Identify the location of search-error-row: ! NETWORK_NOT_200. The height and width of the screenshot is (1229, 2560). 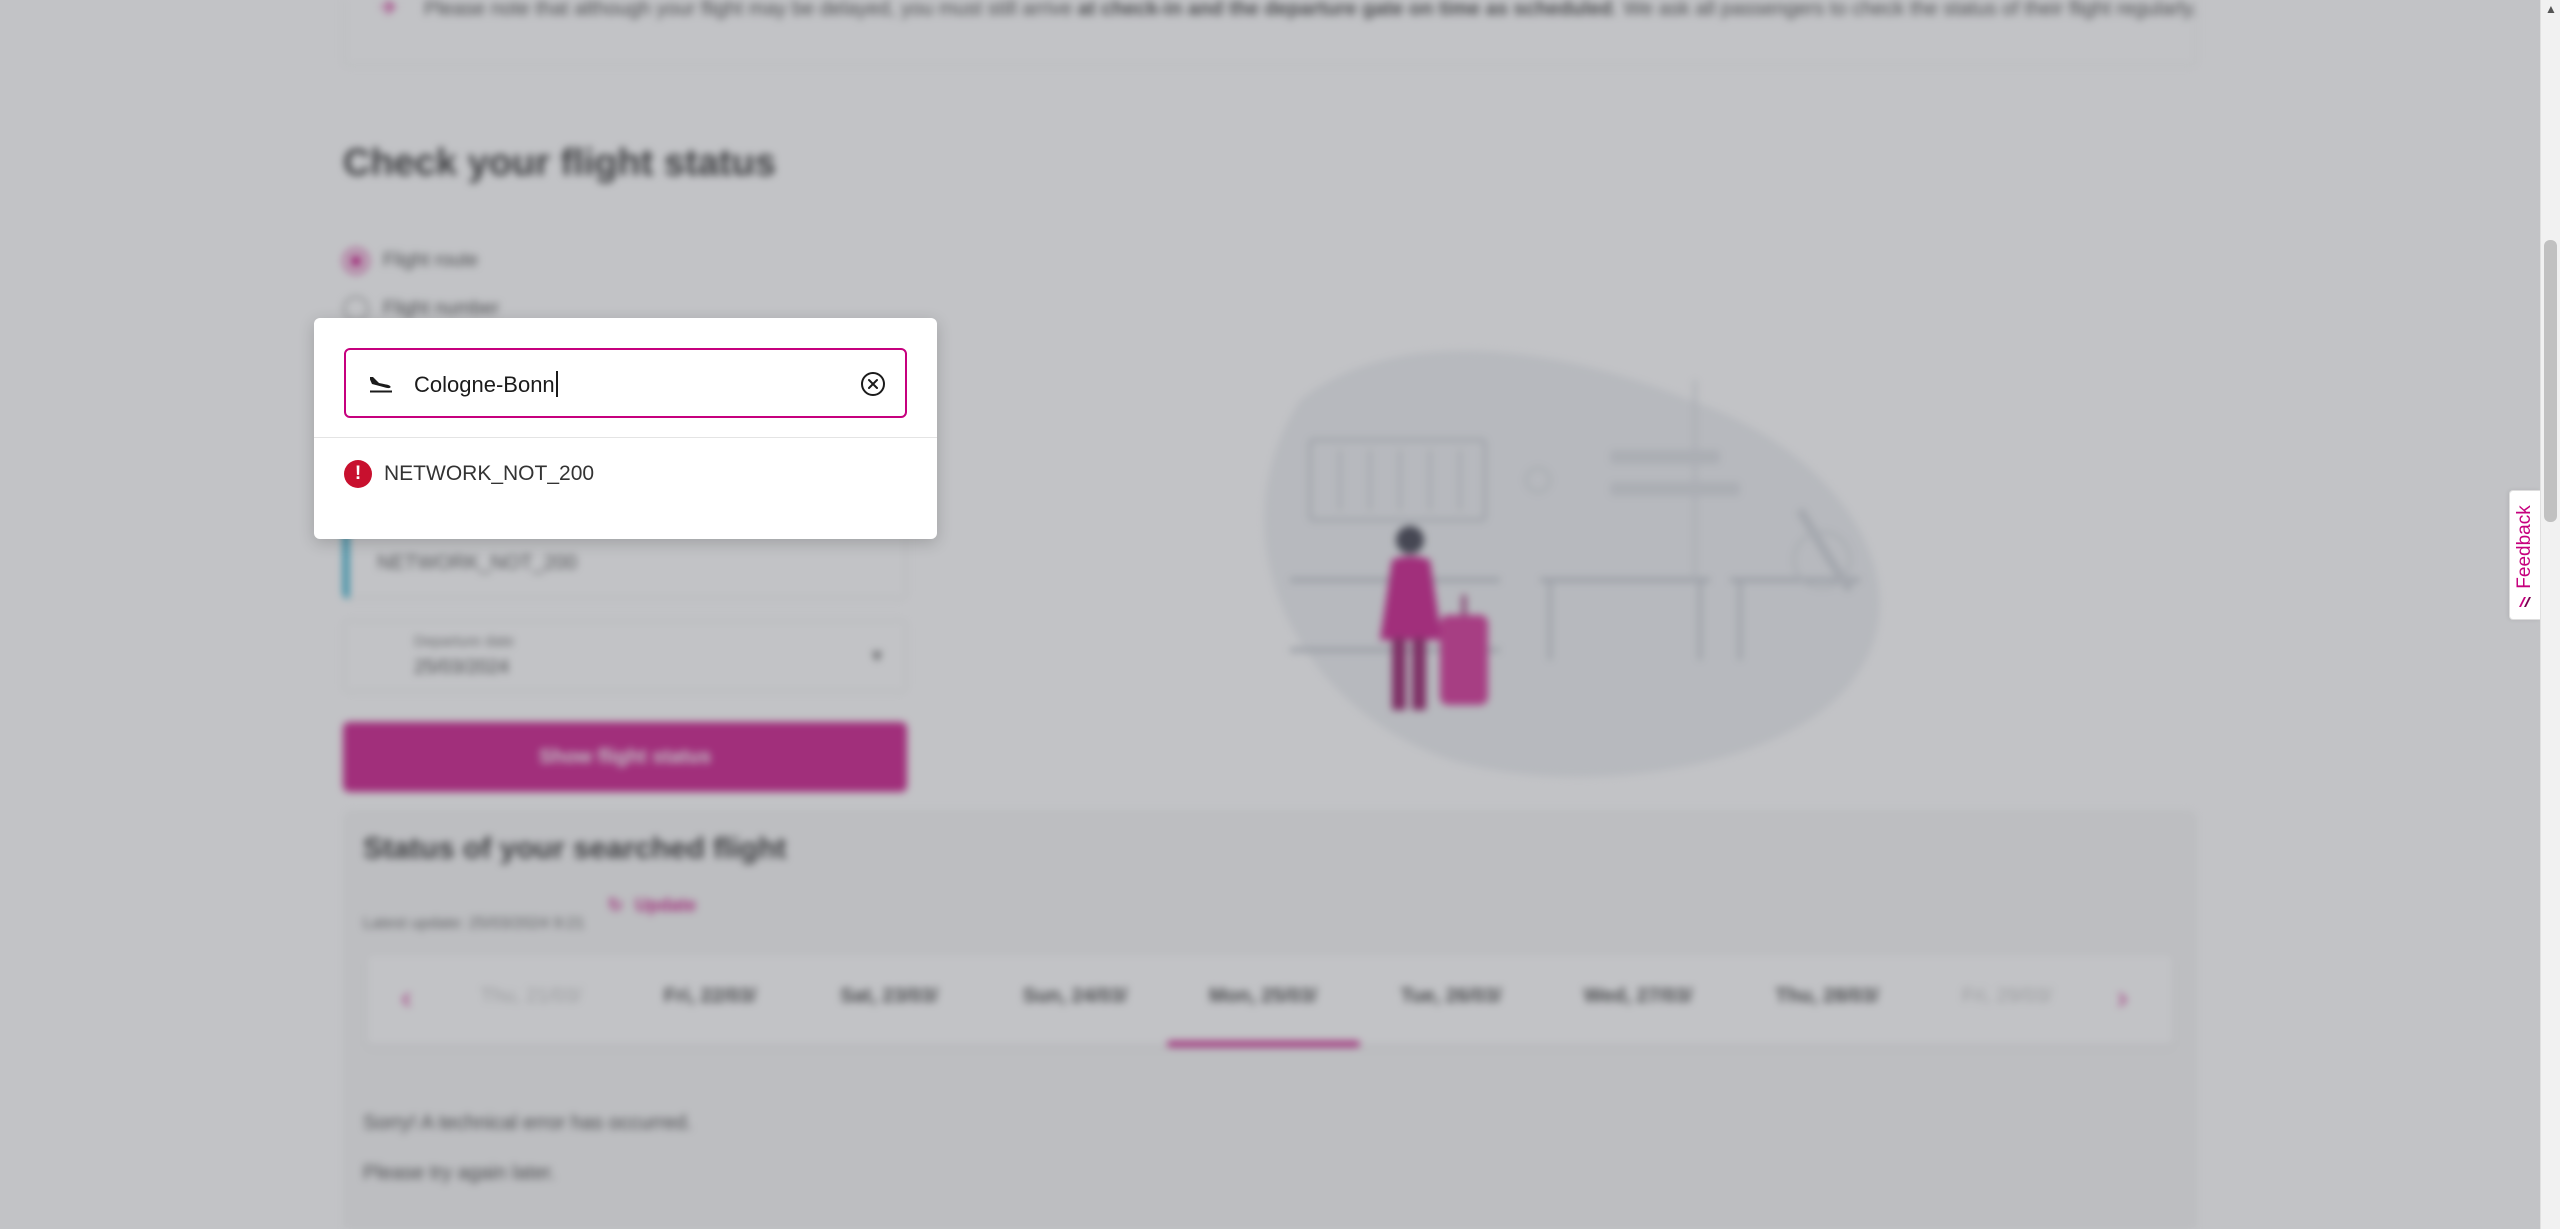
(469, 474).